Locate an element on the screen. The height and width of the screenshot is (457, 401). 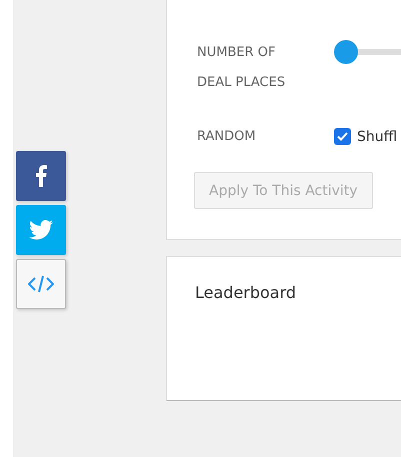
facebook-icon is located at coordinates (41, 176).